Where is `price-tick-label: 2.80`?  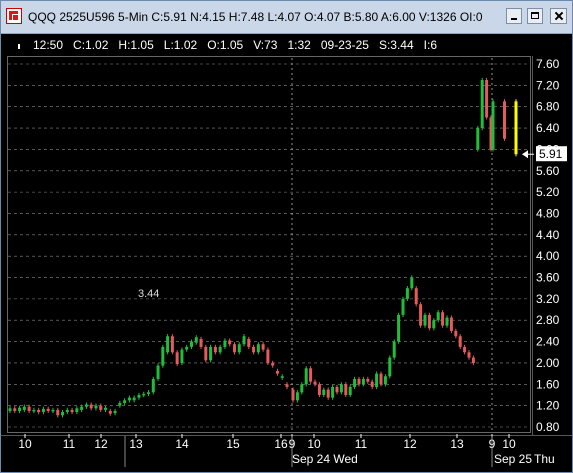
price-tick-label: 2.80 is located at coordinates (548, 320).